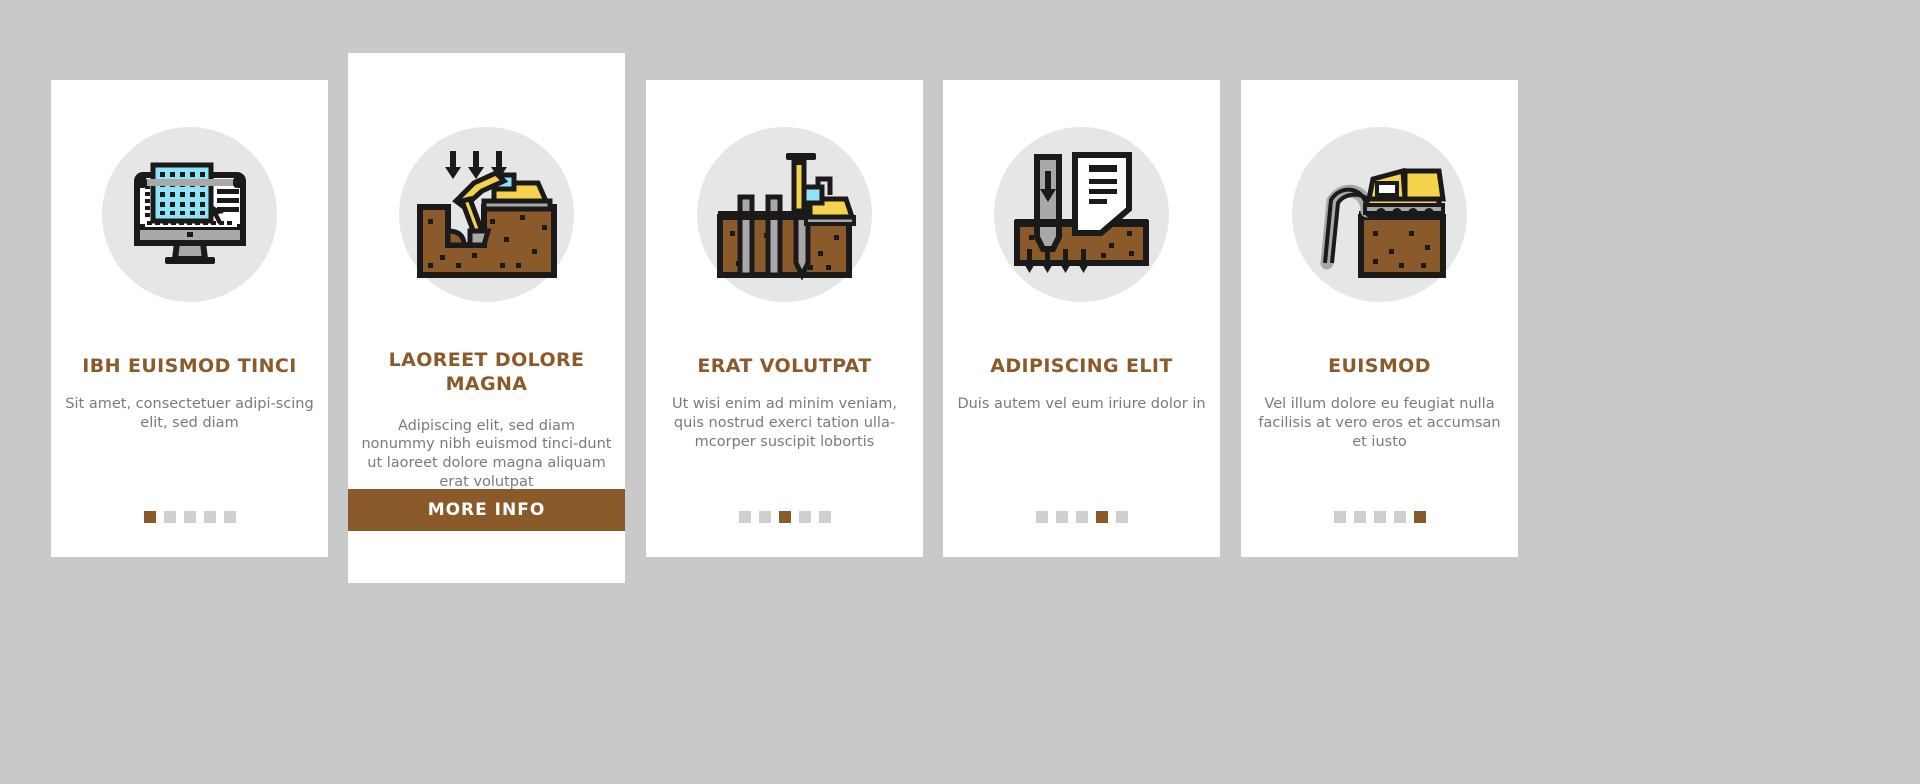 Image resolution: width=1920 pixels, height=784 pixels. Describe the element at coordinates (784, 366) in the screenshot. I see `card-title: ERAT VOLUTPAT` at that location.